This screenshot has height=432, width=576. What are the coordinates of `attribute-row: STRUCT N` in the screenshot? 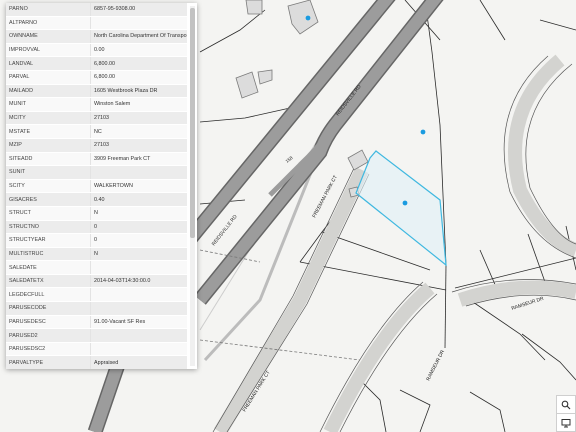 It's located at (96, 213).